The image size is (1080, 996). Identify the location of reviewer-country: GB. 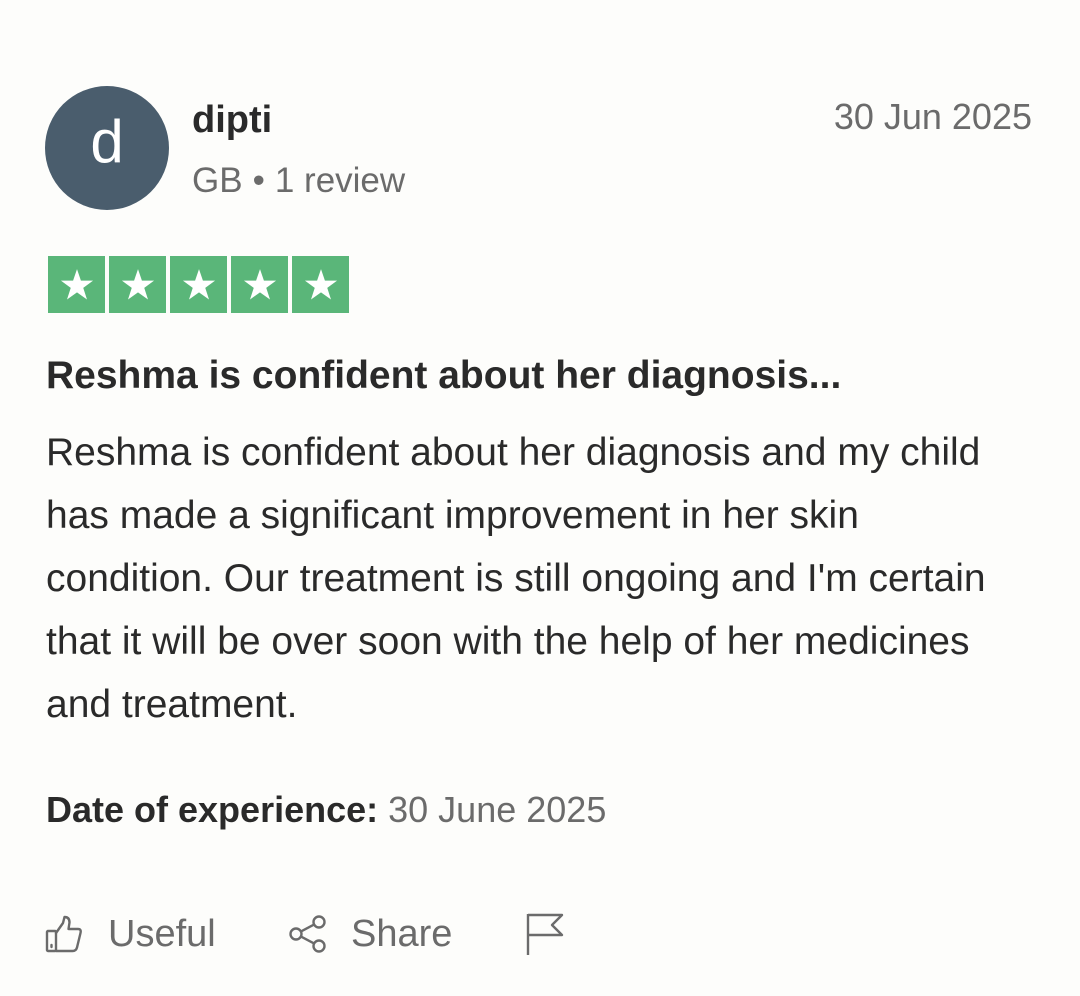
(217, 180).